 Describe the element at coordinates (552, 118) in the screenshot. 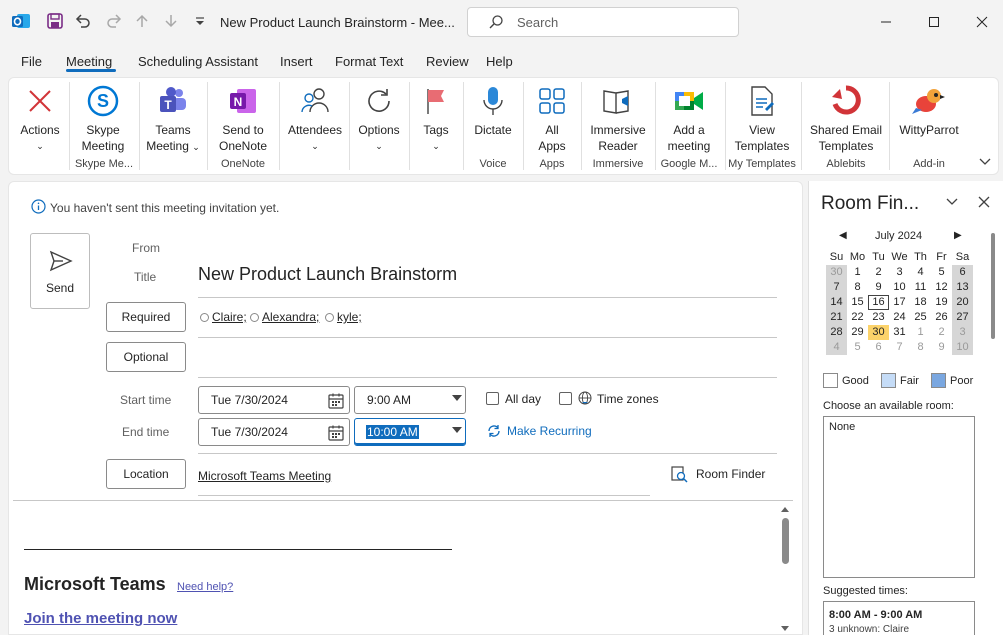

I see `all-apps-button: All Apps` at that location.